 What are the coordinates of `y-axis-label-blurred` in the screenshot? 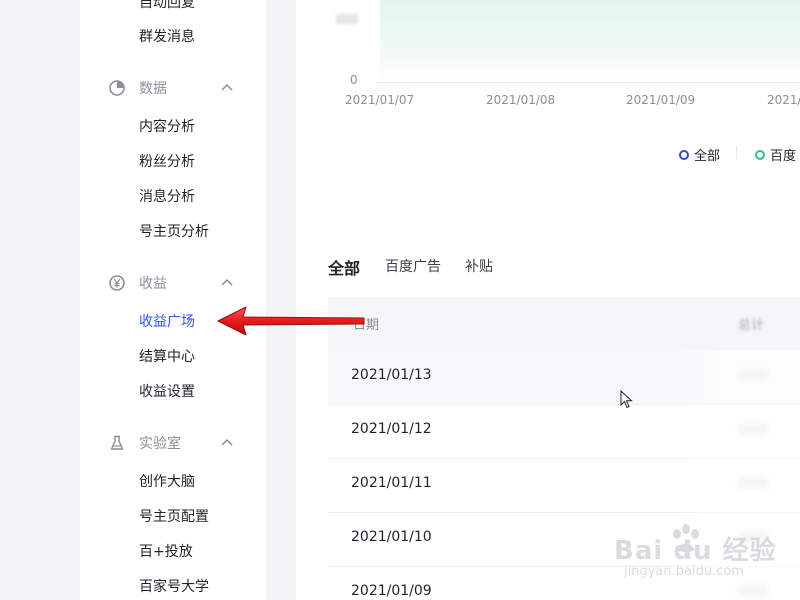 It's located at (347, 19).